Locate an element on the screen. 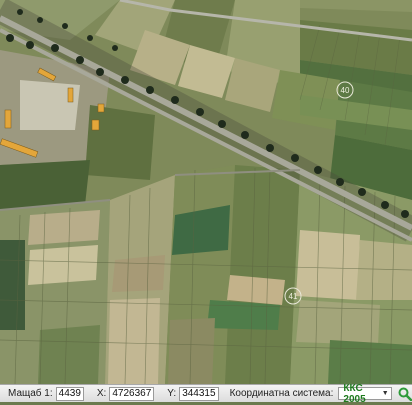 The height and width of the screenshot is (405, 412). coordinate-system-select: ККС 2005 ▼ is located at coordinates (365, 394).